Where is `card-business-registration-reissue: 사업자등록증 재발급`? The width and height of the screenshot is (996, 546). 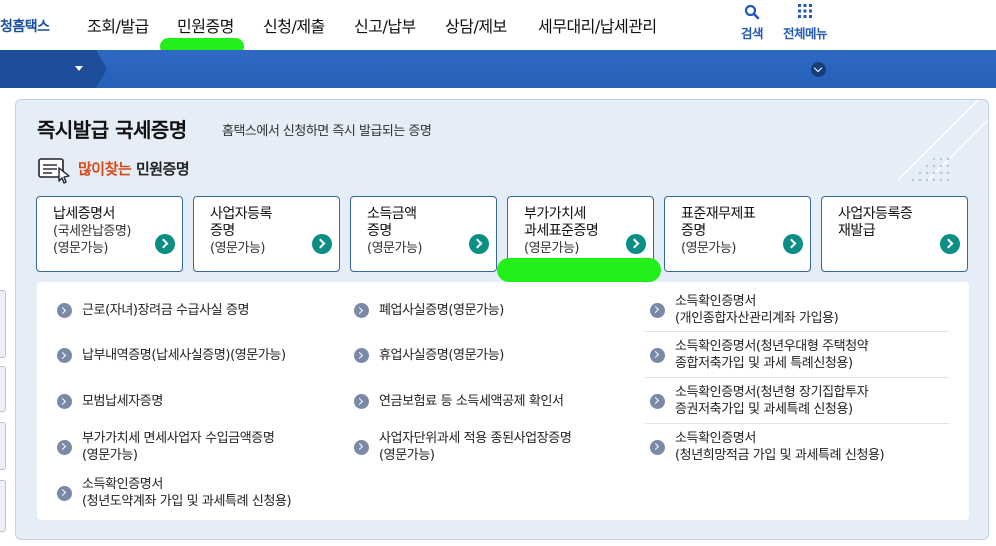
card-business-registration-reissue: 사업자등록증 재발급 is located at coordinates (894, 234).